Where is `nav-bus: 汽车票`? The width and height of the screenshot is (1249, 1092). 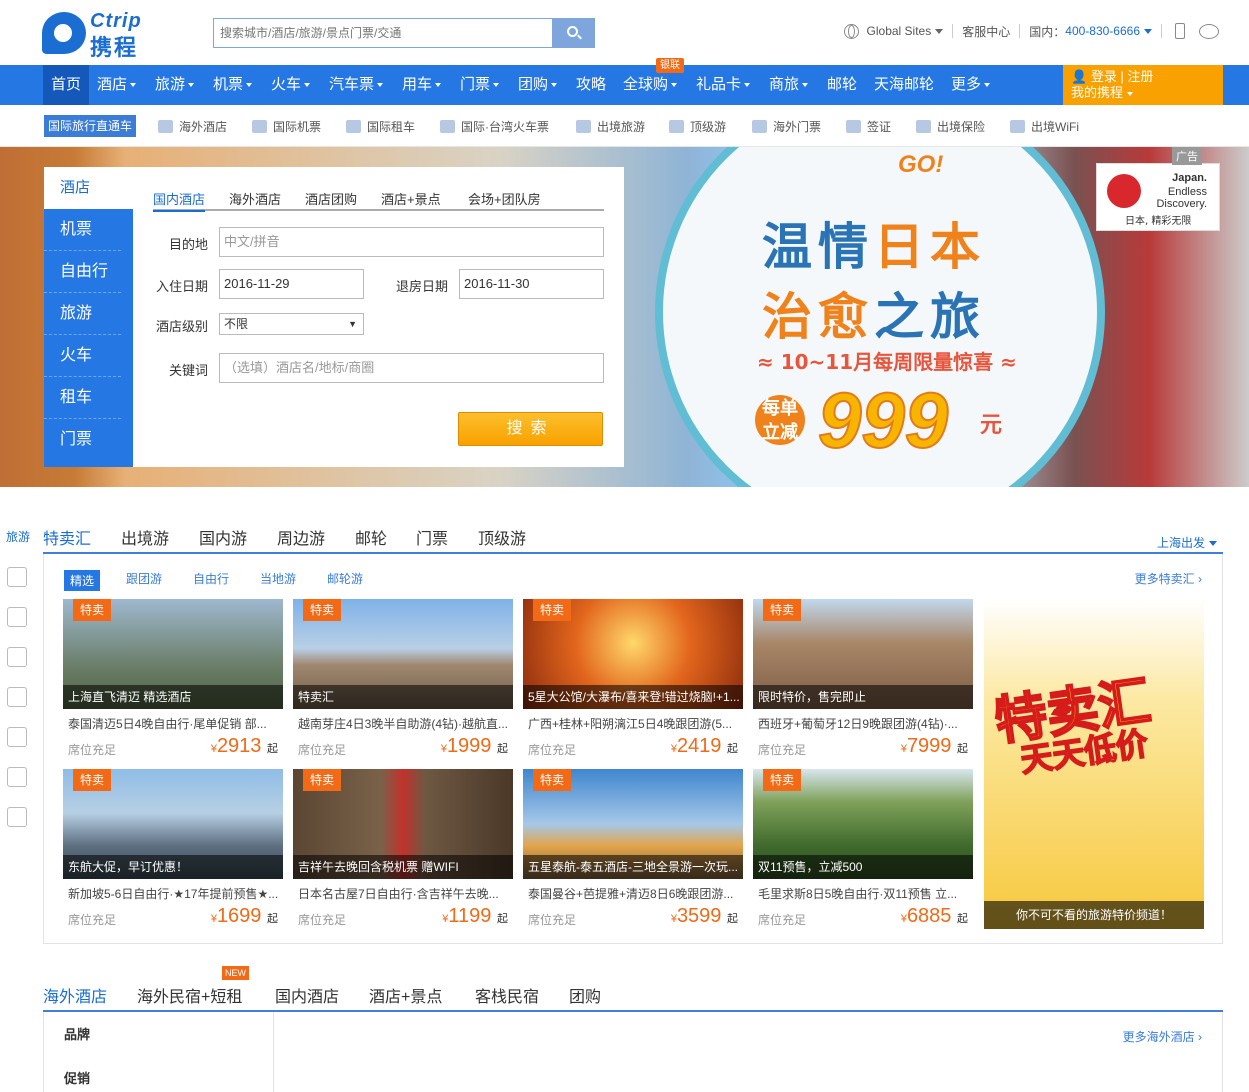 nav-bus: 汽车票 is located at coordinates (356, 85).